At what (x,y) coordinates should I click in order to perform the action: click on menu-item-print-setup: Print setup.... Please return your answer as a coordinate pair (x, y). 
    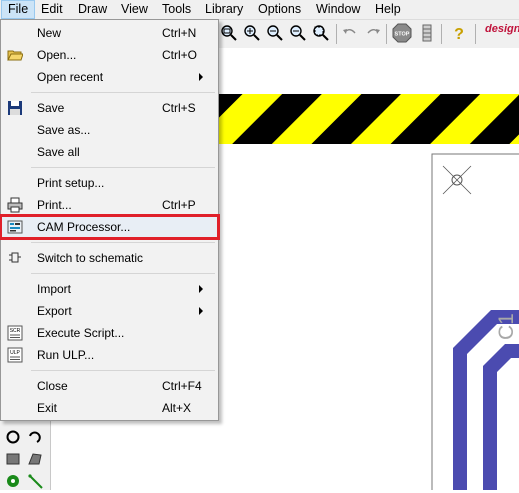
    Looking at the image, I should click on (109, 183).